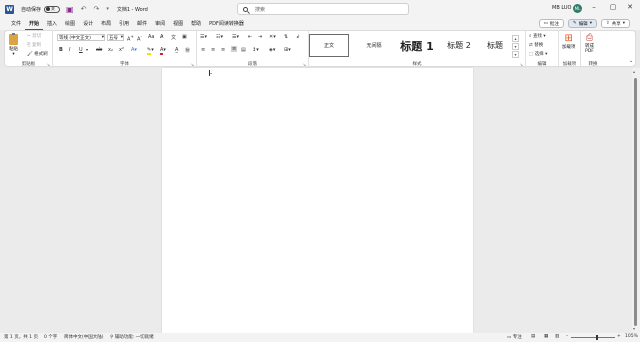  What do you see at coordinates (34, 45) in the screenshot?
I see `copy-button: ⎘ 复制` at bounding box center [34, 45].